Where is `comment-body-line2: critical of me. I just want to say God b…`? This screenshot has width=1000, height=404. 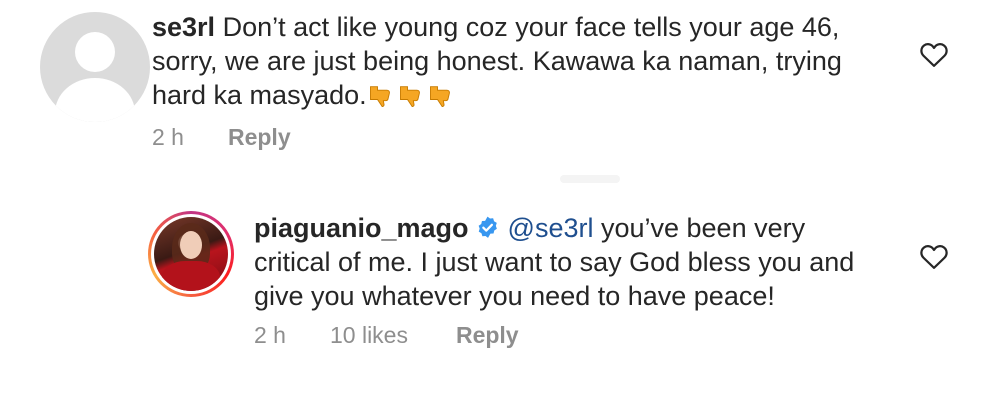
comment-body-line2: critical of me. I just want to say God b… is located at coordinates (554, 262).